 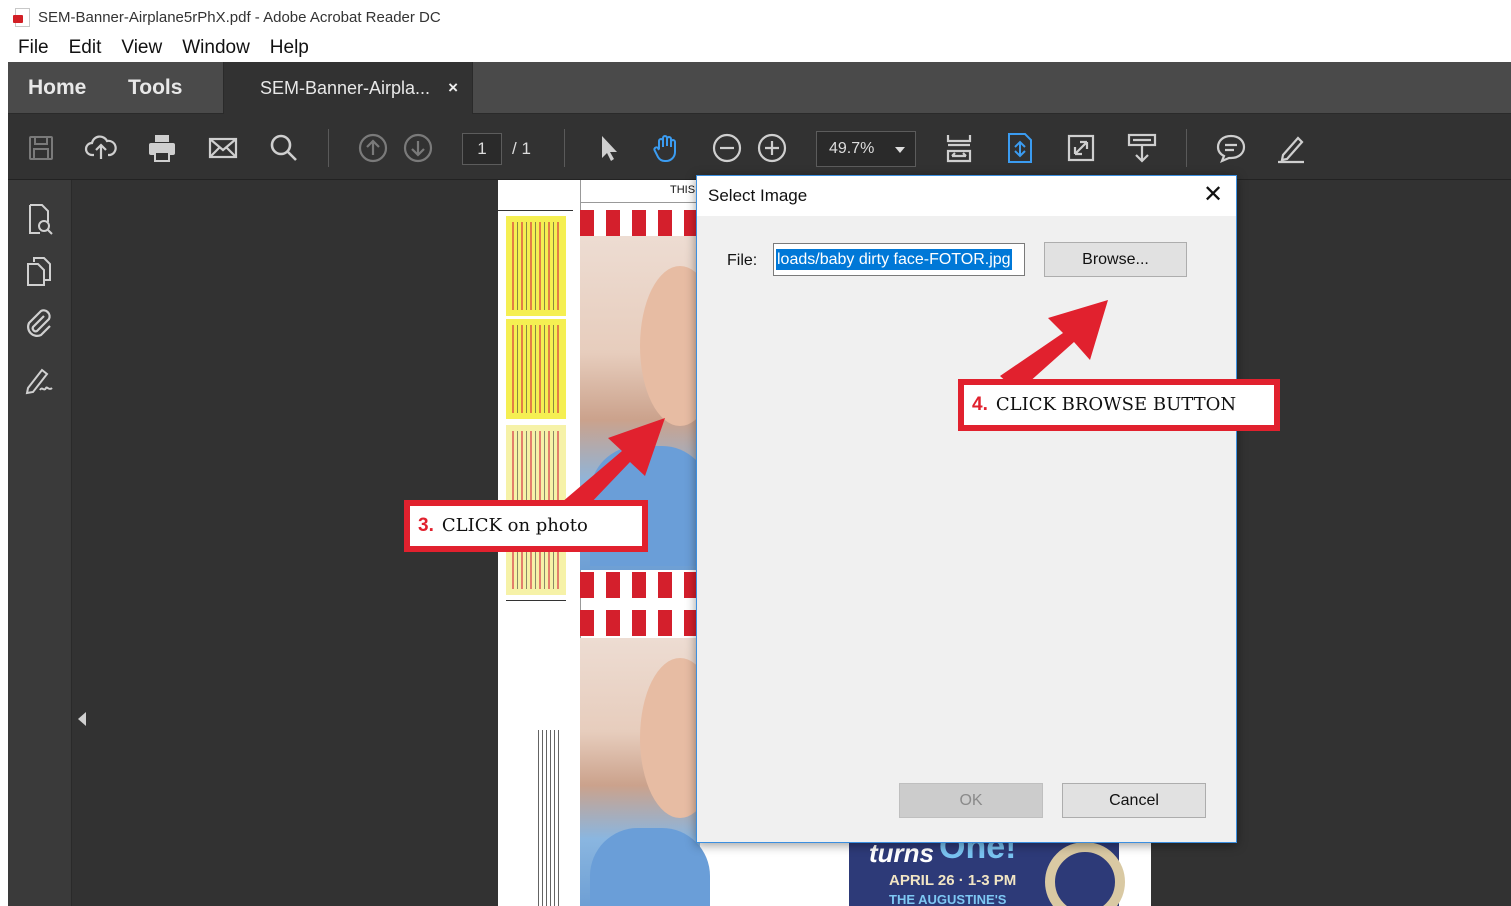 What do you see at coordinates (759, 48) in the screenshot?
I see `menu-bar: File Edit View Window Help` at bounding box center [759, 48].